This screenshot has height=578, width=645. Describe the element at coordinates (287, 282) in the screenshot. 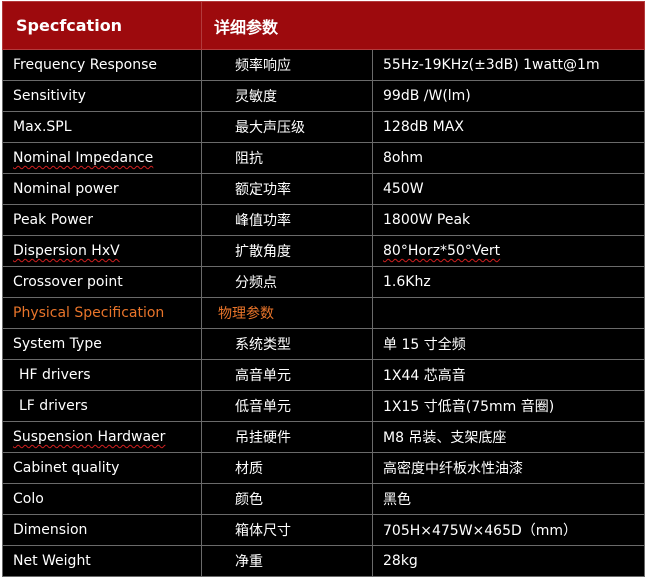

I see `spec-name-cn: 分频点` at that location.